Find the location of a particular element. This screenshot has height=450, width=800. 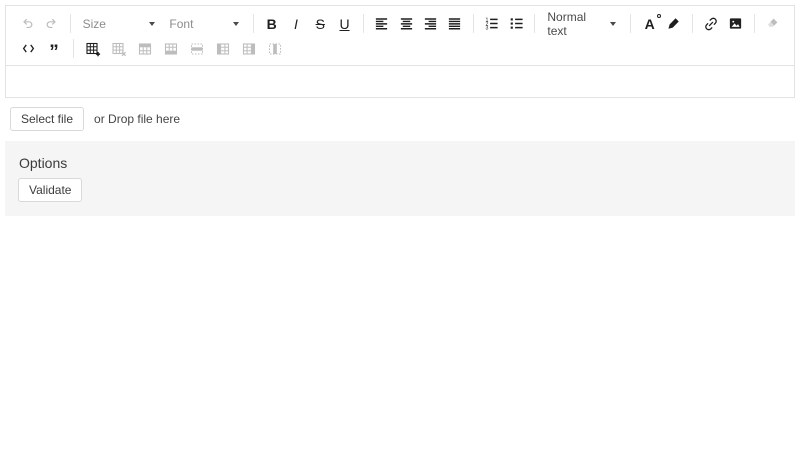

align-right-button is located at coordinates (430, 23).